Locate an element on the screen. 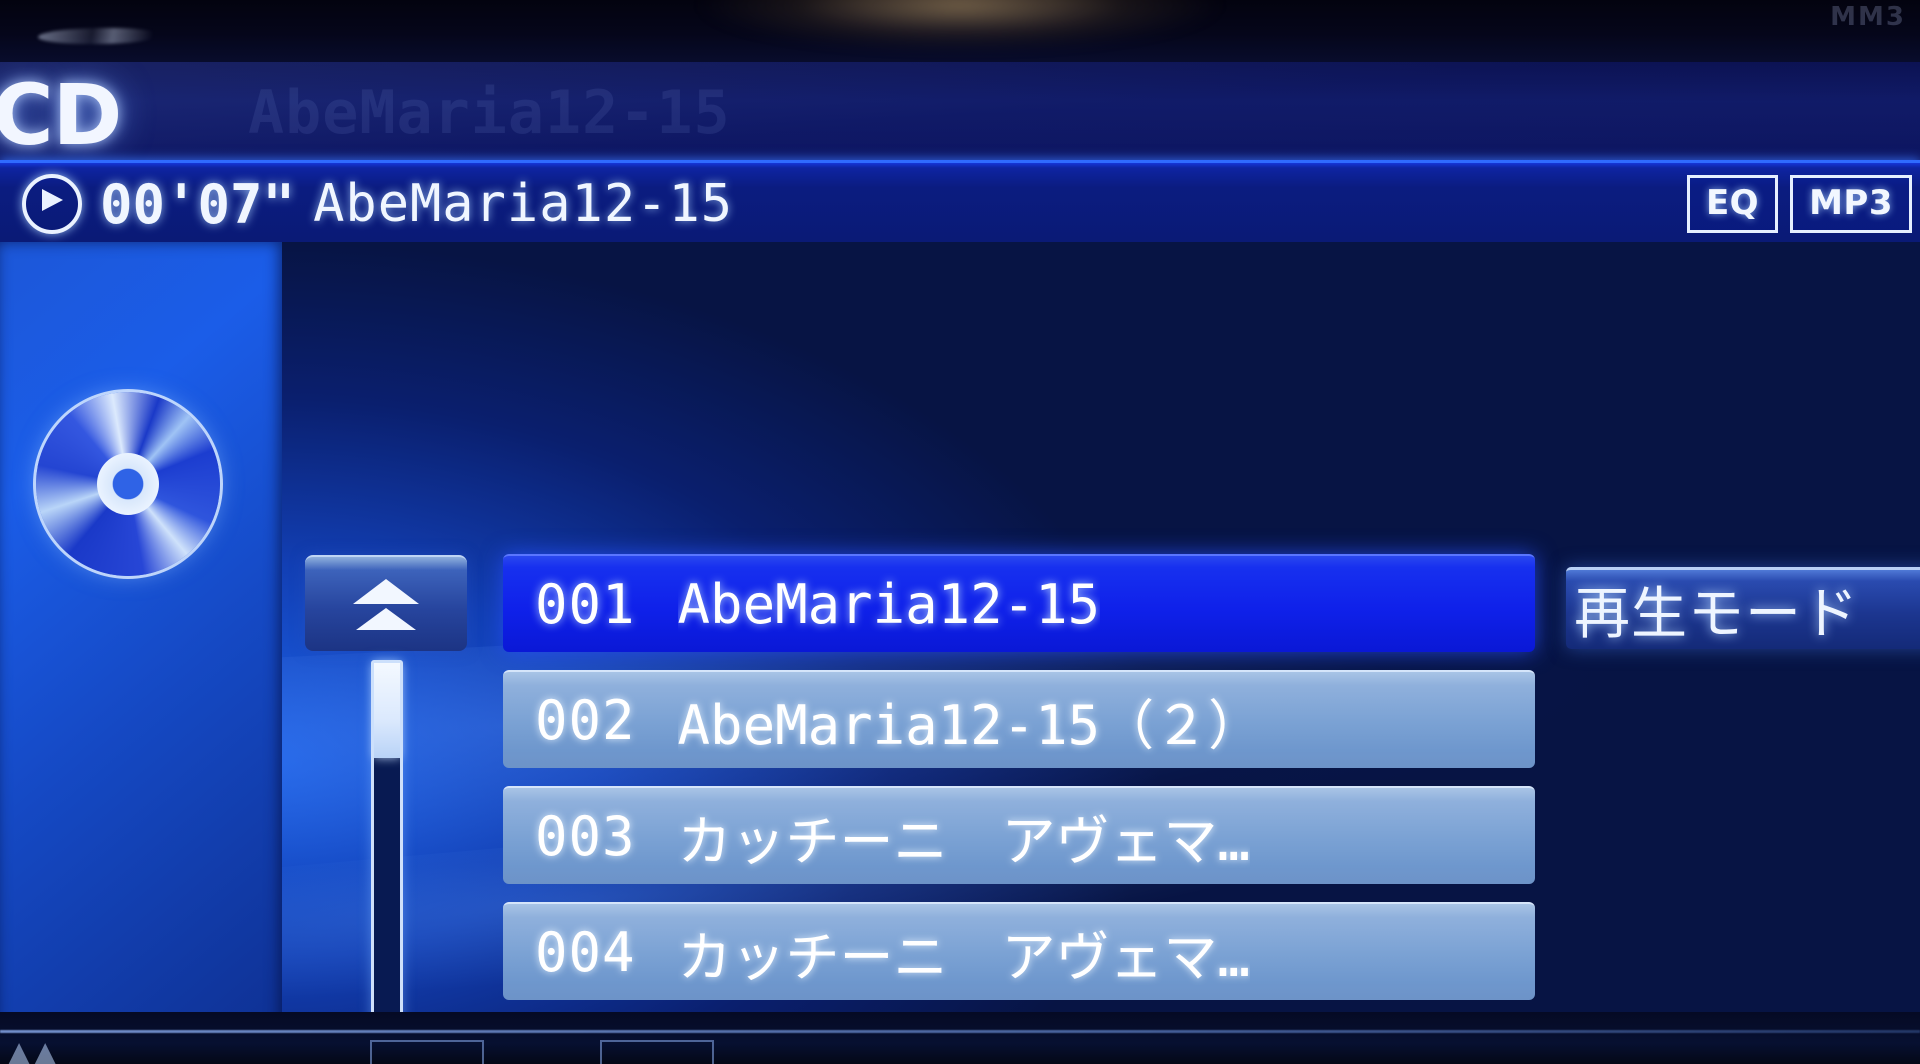 Image resolution: width=1920 pixels, height=1064 pixels. ghost-label-mm3: MM3 is located at coordinates (1868, 17).